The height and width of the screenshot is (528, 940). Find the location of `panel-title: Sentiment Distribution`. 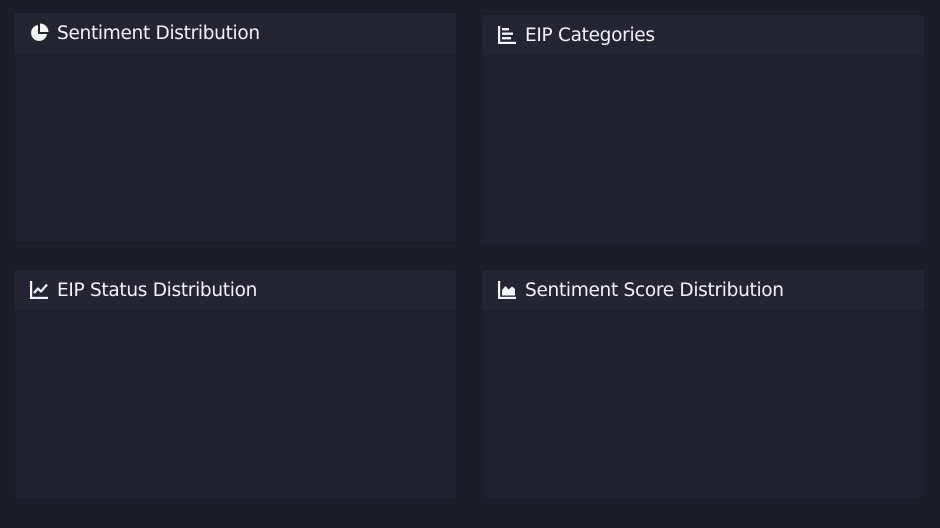

panel-title: Sentiment Distribution is located at coordinates (158, 33).